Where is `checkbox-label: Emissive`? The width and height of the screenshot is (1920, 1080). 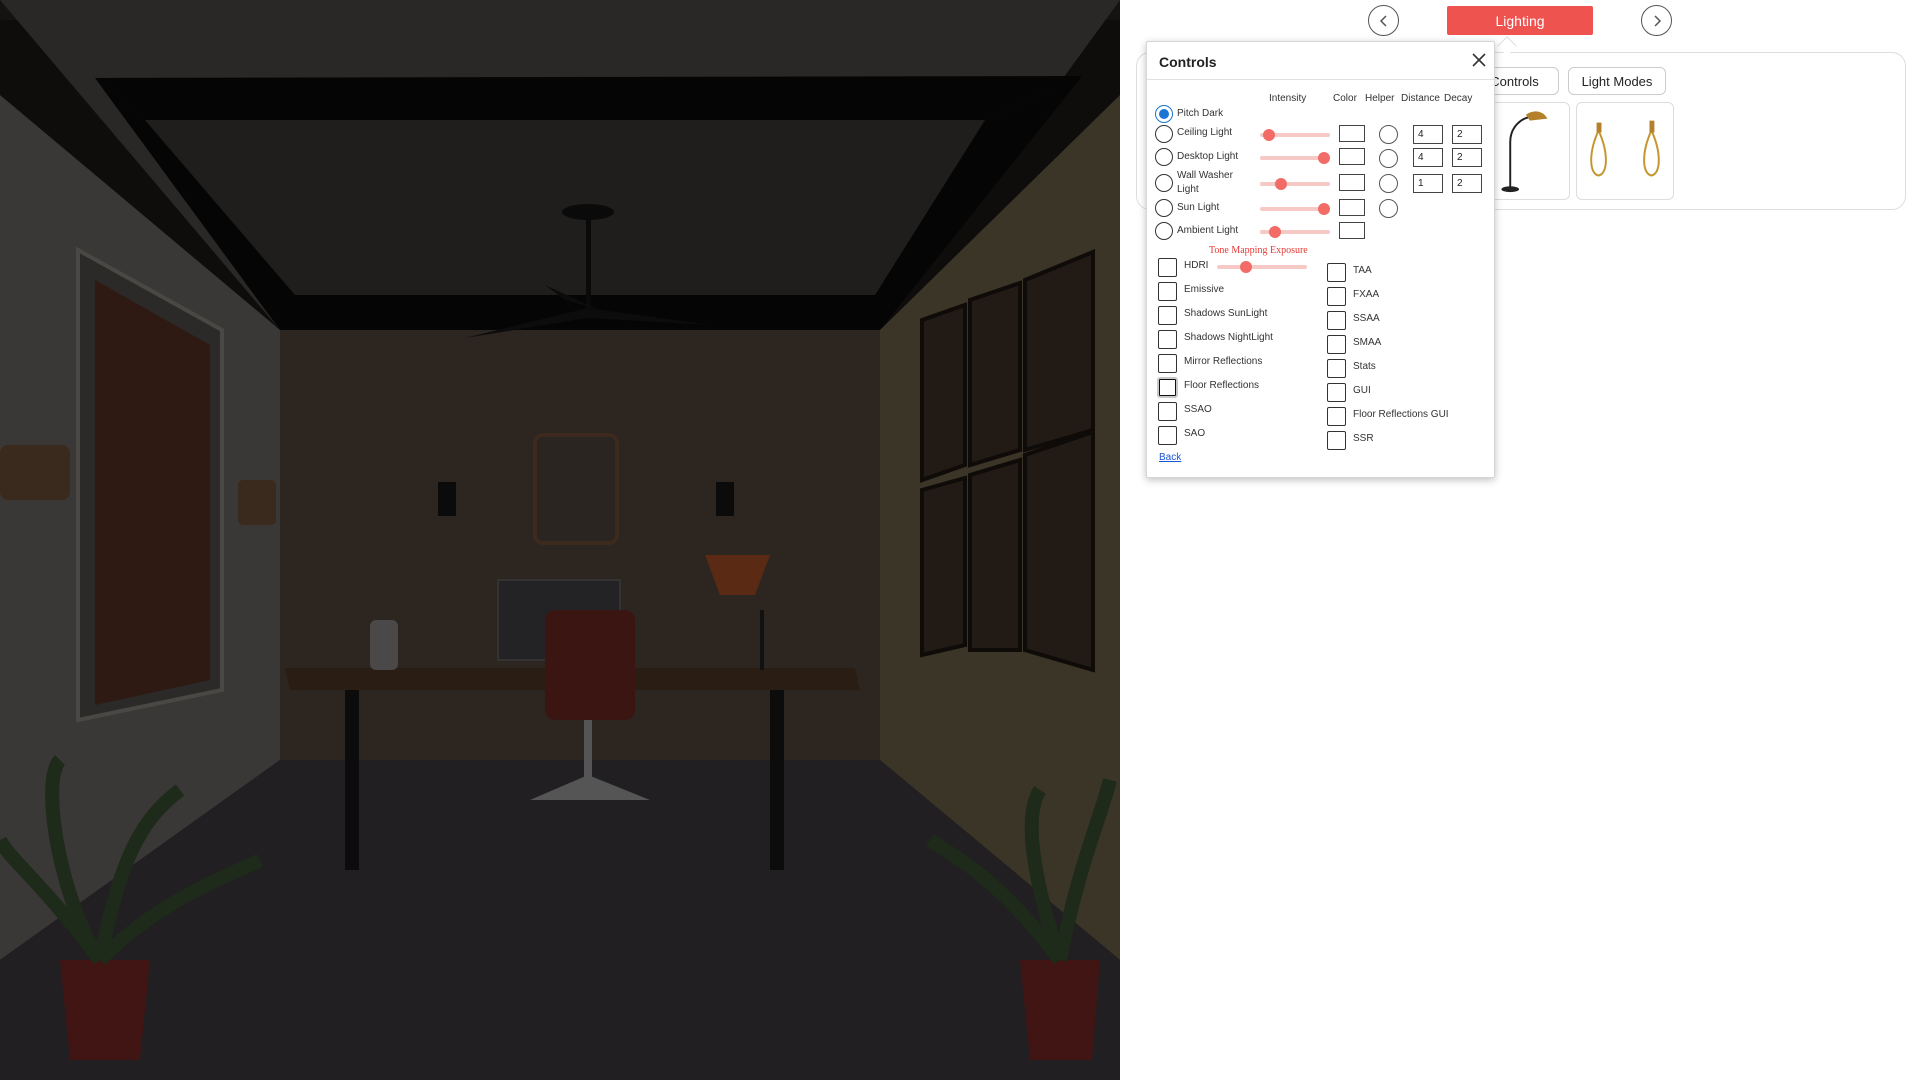 checkbox-label: Emissive is located at coordinates (1204, 289).